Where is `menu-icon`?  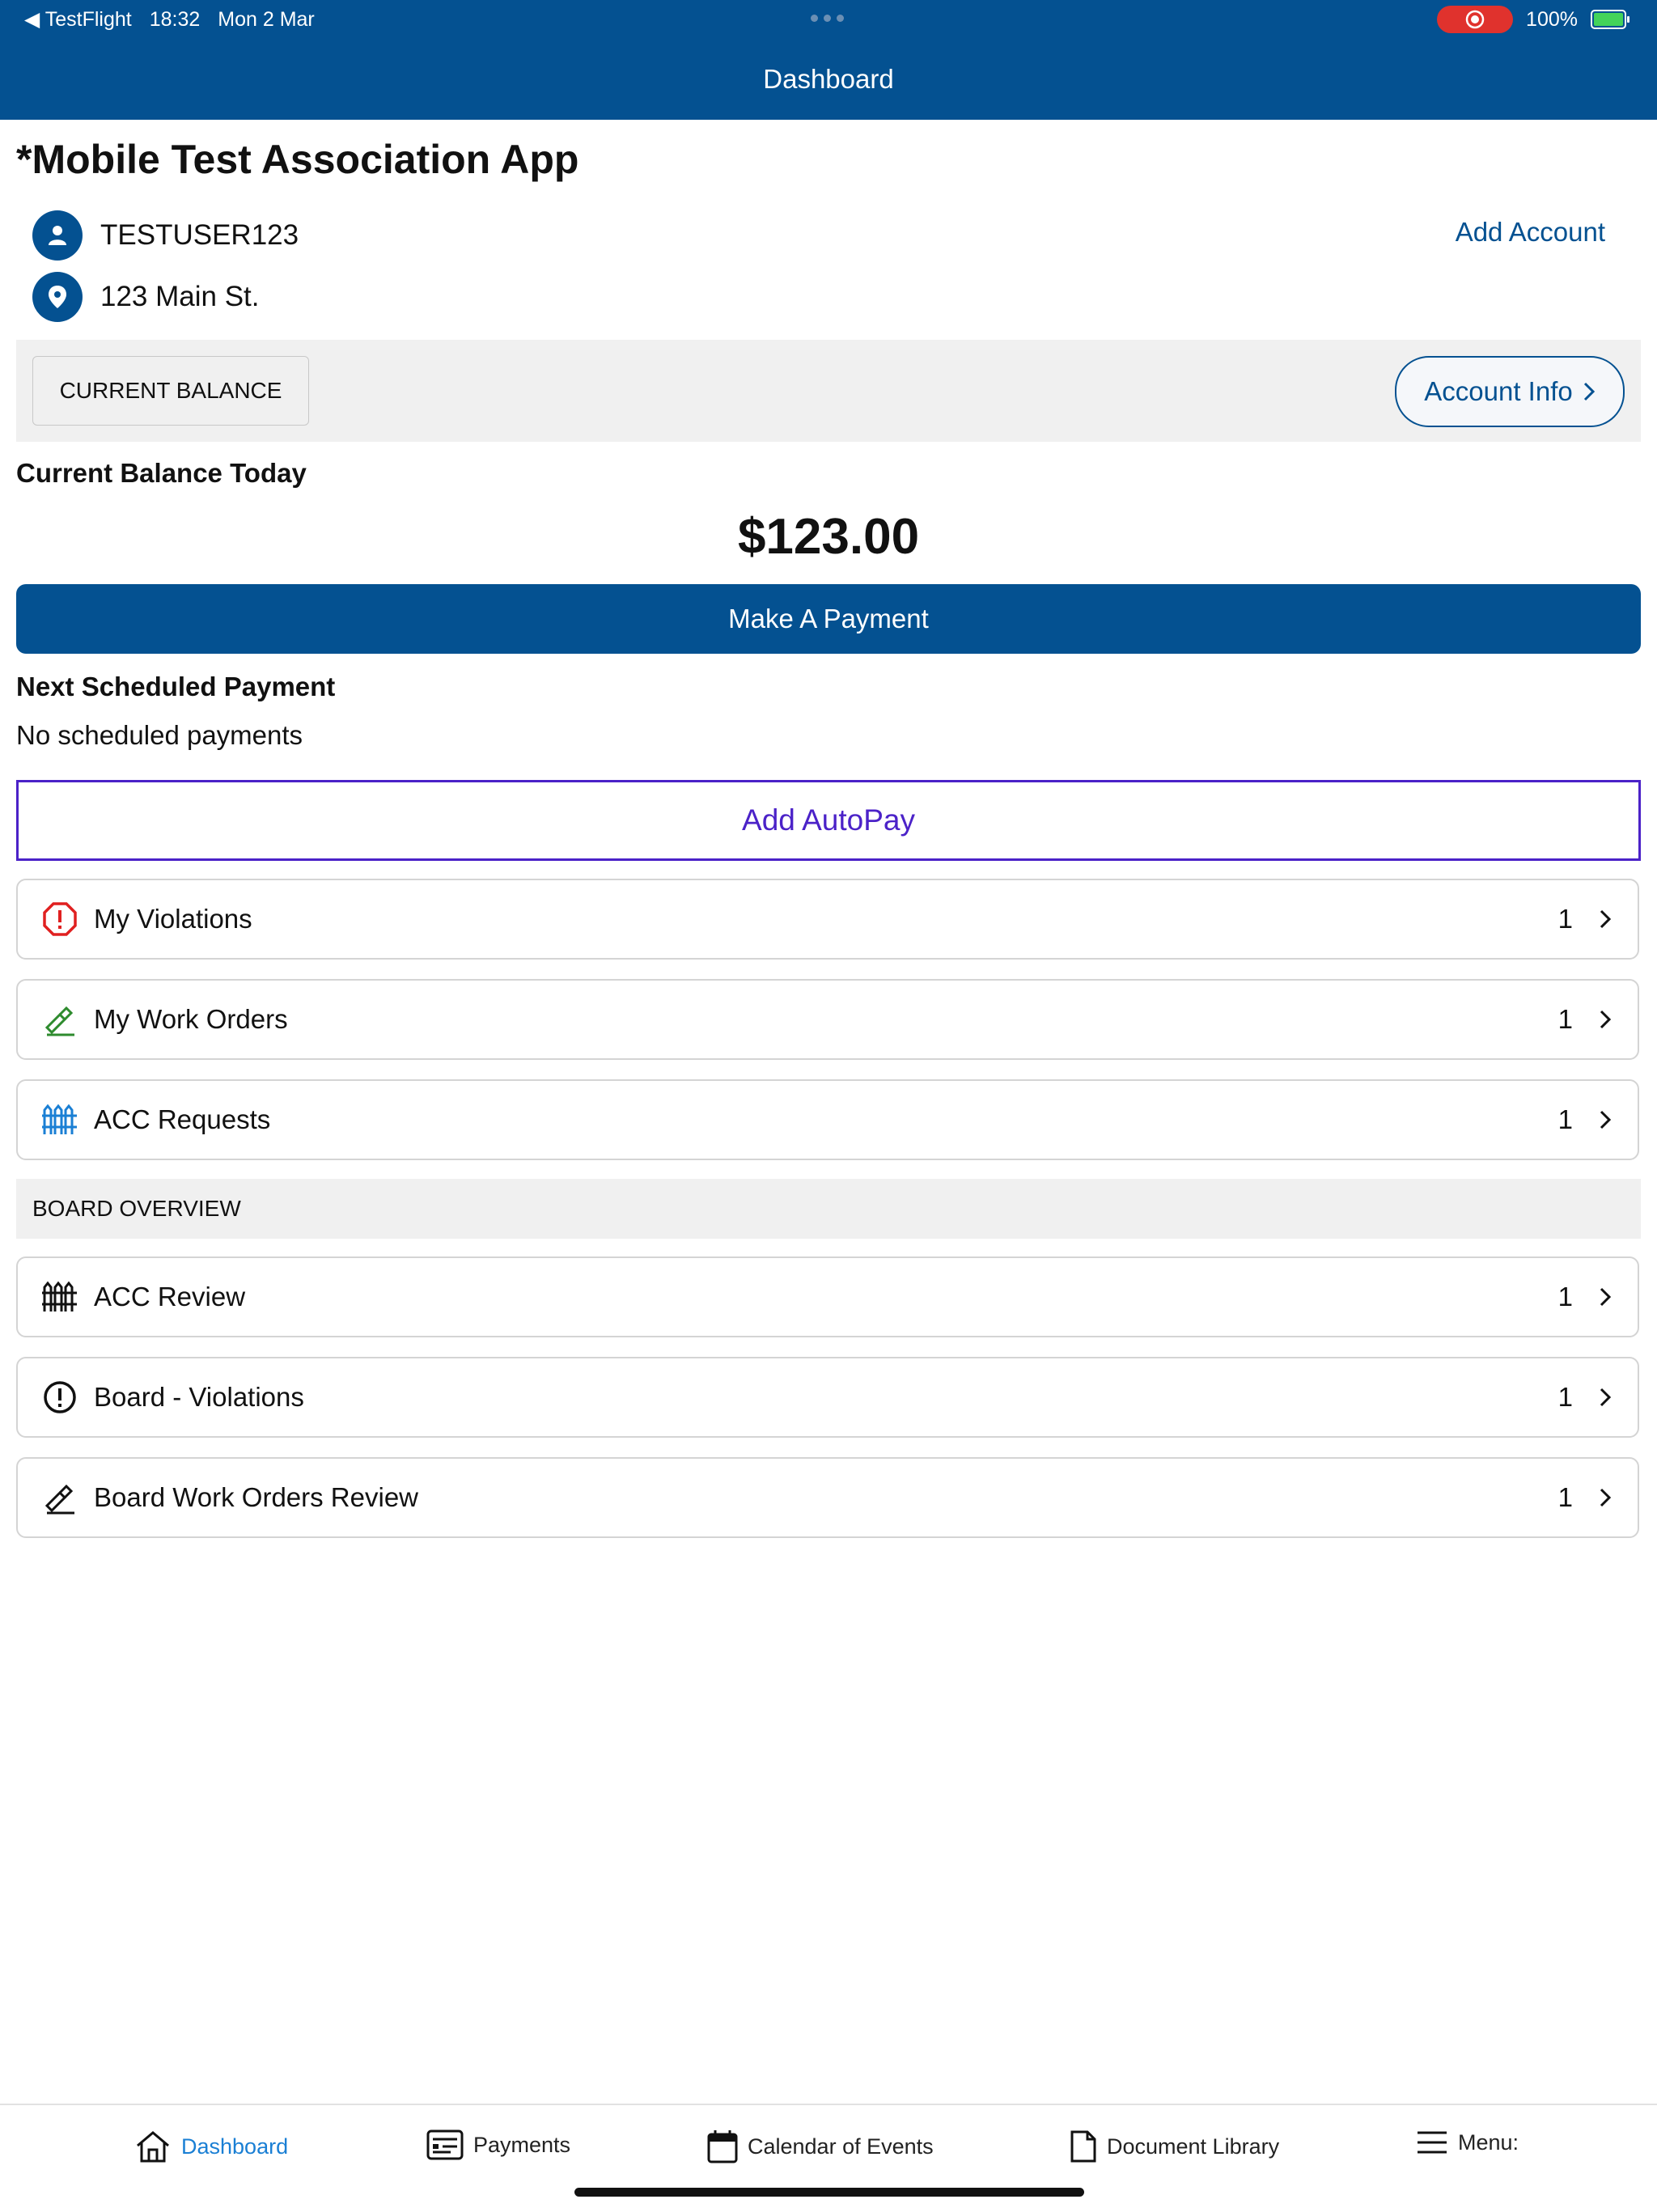
menu-icon is located at coordinates (1432, 2142).